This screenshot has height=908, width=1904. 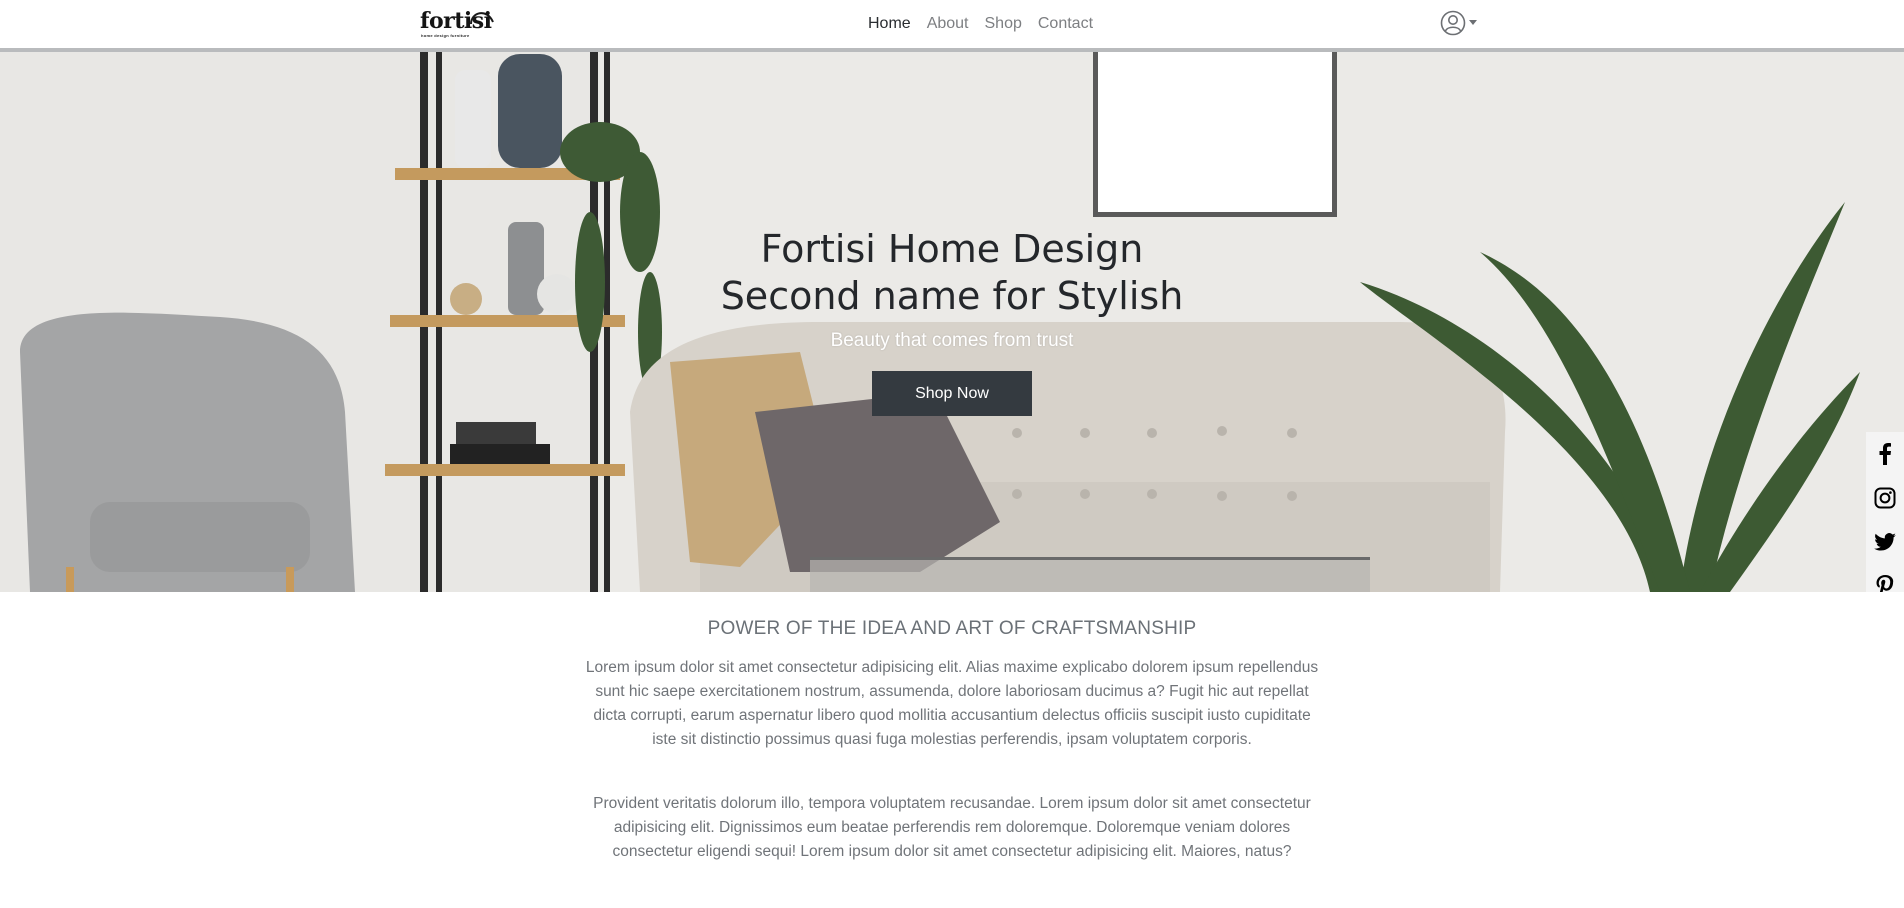 What do you see at coordinates (1065, 24) in the screenshot?
I see `nav-contact-link: Contact` at bounding box center [1065, 24].